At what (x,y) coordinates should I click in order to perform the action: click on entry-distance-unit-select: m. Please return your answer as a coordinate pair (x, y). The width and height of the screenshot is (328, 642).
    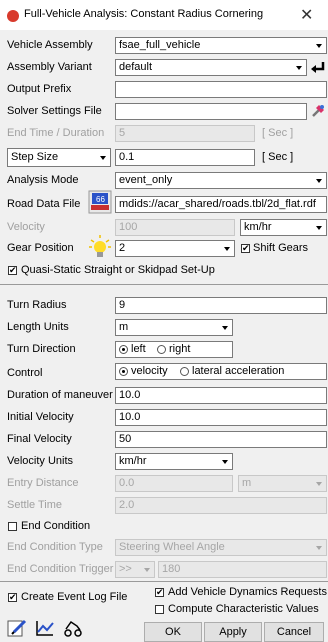
    Looking at the image, I should click on (282, 483).